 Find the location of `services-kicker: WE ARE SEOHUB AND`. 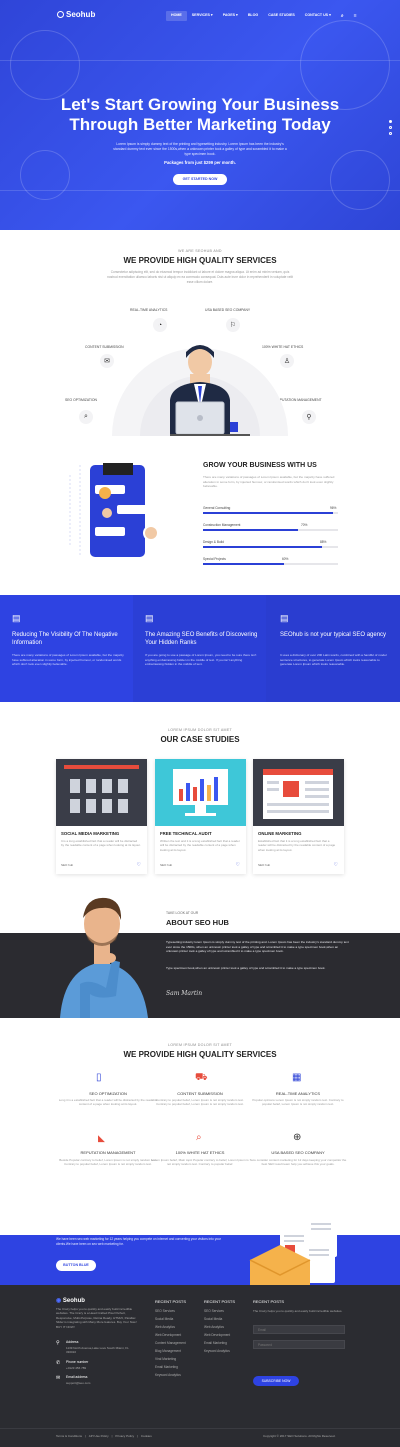

services-kicker: WE ARE SEOHUB AND is located at coordinates (200, 251).